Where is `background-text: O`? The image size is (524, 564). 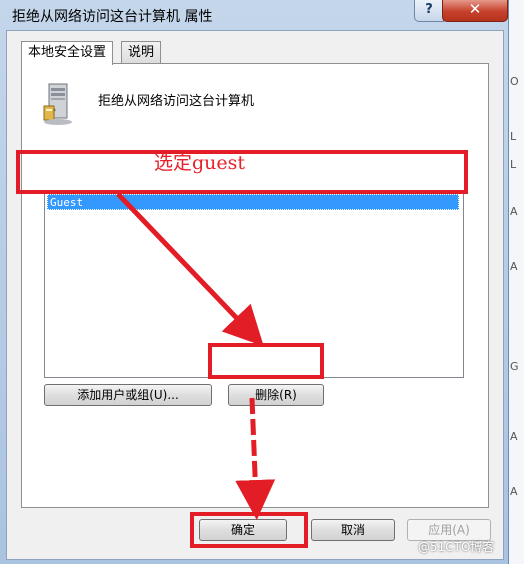
background-text: O is located at coordinates (514, 81).